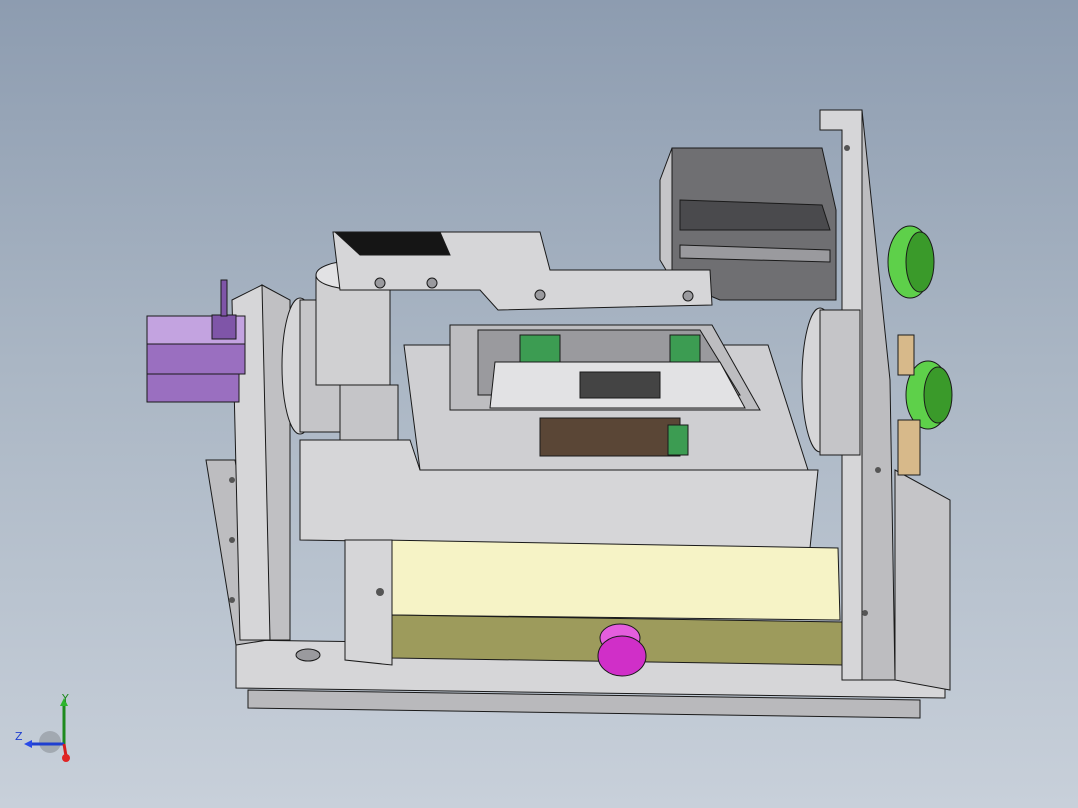 This screenshot has height=808, width=1078. Describe the element at coordinates (593, 602) in the screenshot. I see `tray-drawer` at that location.